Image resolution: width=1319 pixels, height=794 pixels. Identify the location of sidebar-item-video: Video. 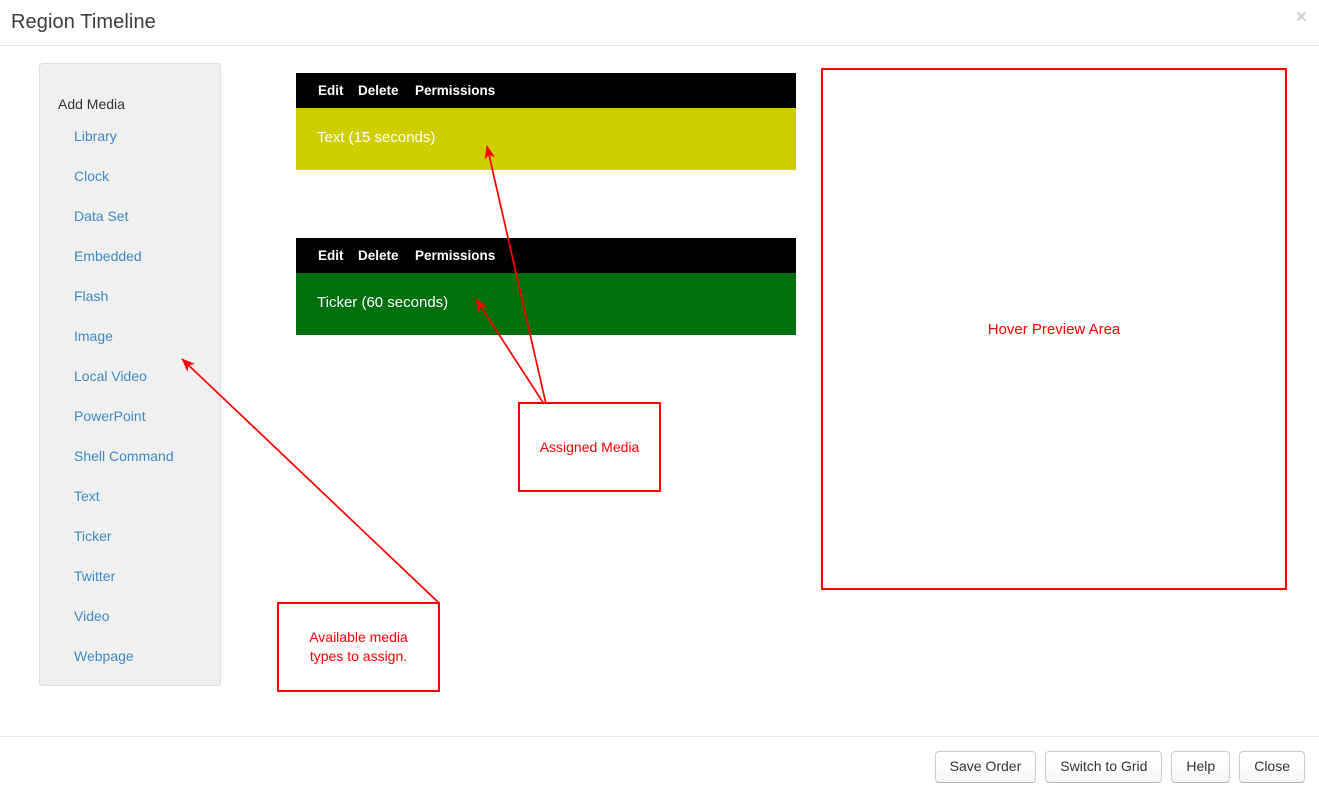
(130, 616).